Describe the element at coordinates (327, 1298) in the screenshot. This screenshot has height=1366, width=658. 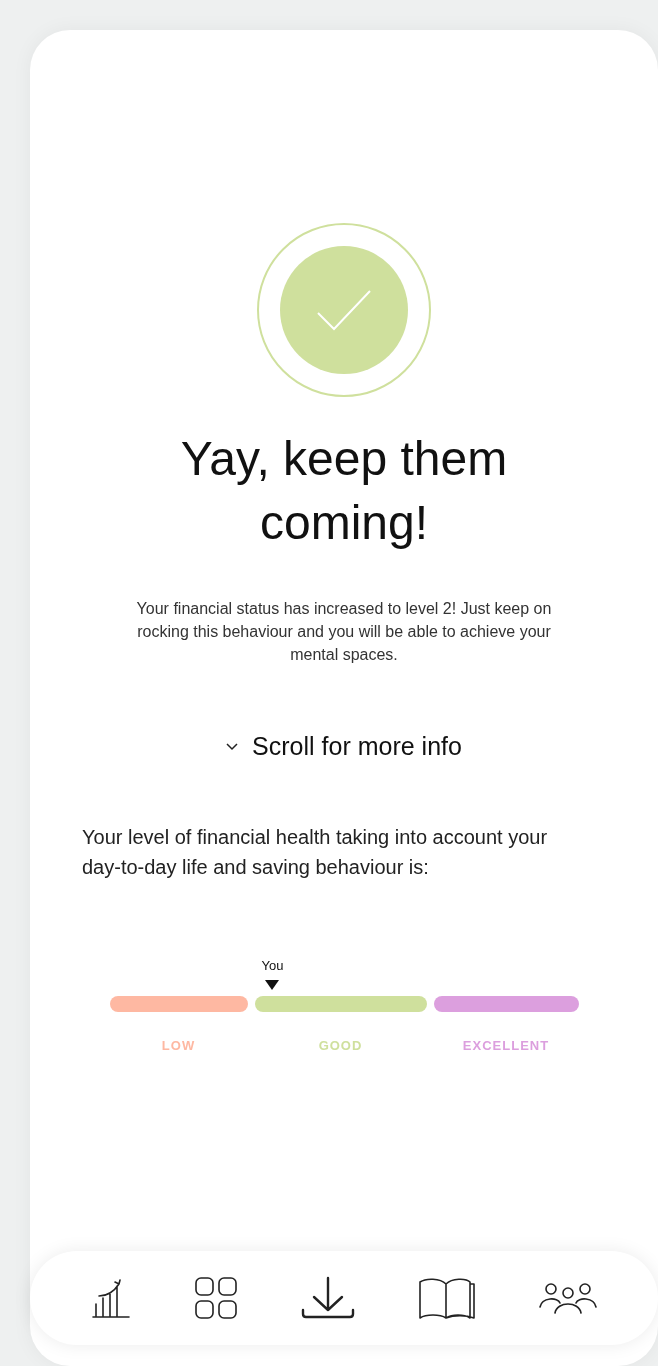
I see `download-icon` at that location.